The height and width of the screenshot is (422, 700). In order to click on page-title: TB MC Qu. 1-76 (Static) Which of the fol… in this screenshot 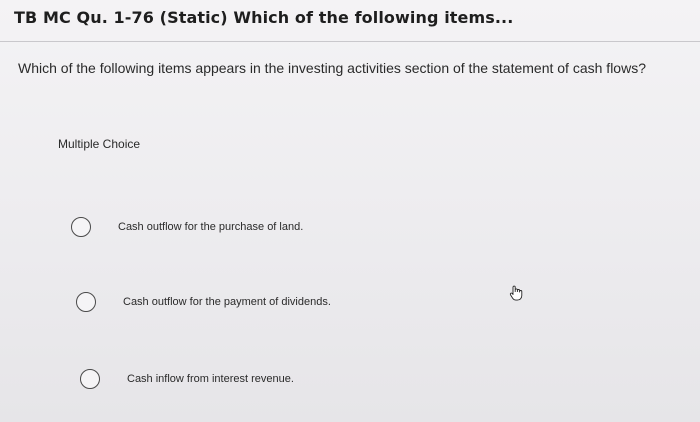, I will do `click(264, 17)`.